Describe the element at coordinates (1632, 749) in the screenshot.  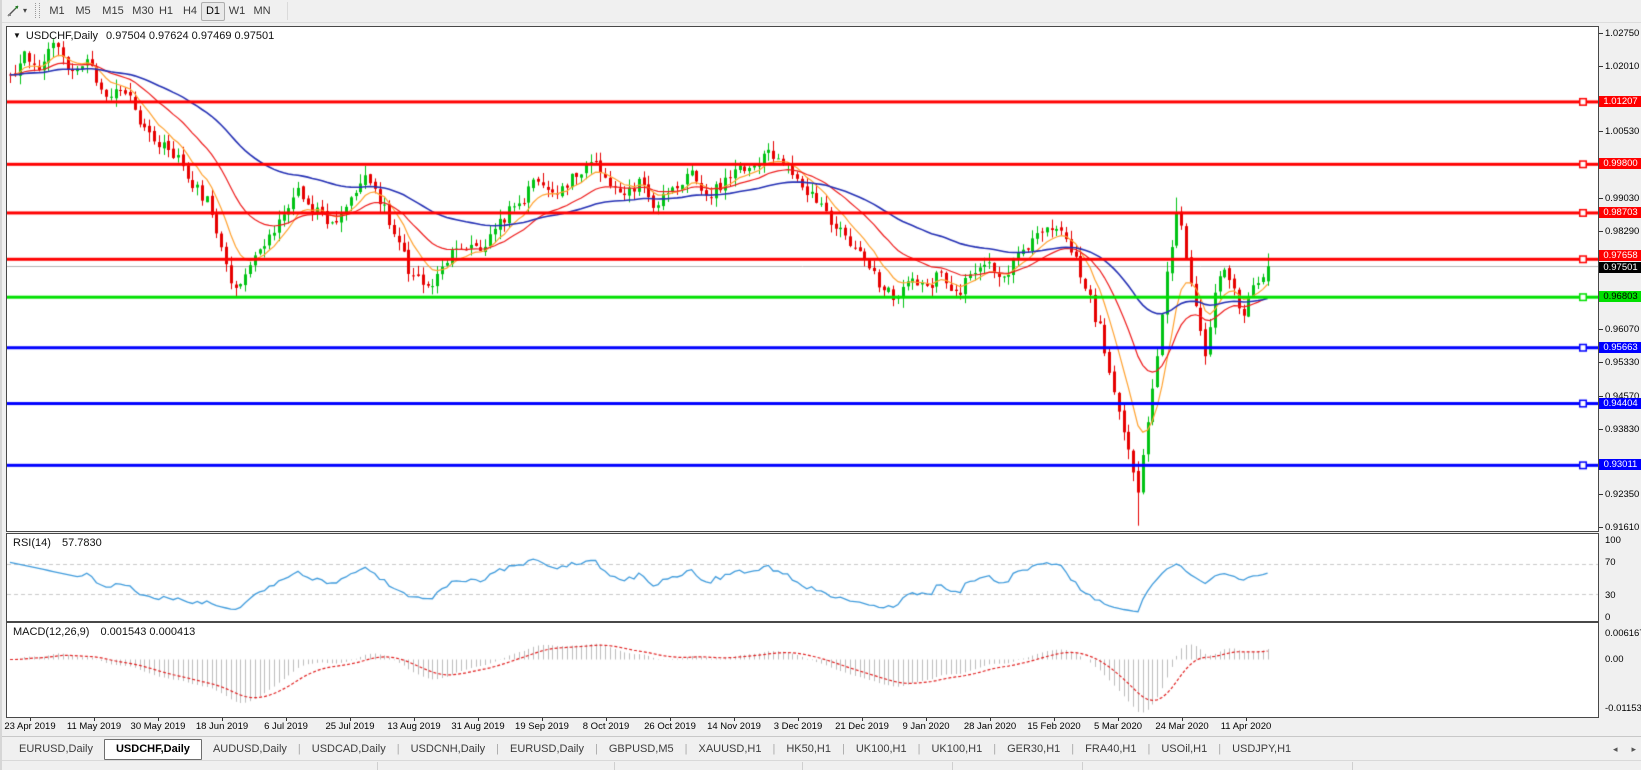
I see `tab-scroll-right-icon: ▸` at that location.